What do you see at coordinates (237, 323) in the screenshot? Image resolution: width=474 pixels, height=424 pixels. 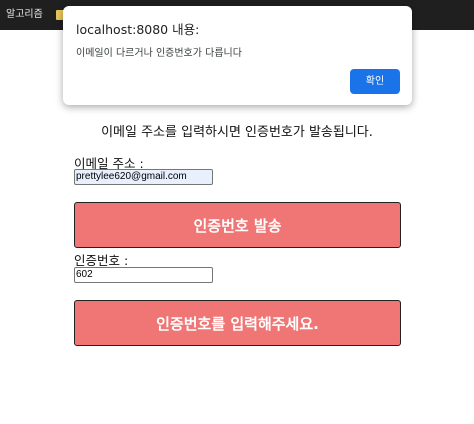 I see `submit-code-button: 인증번호를 입력해주세요.` at bounding box center [237, 323].